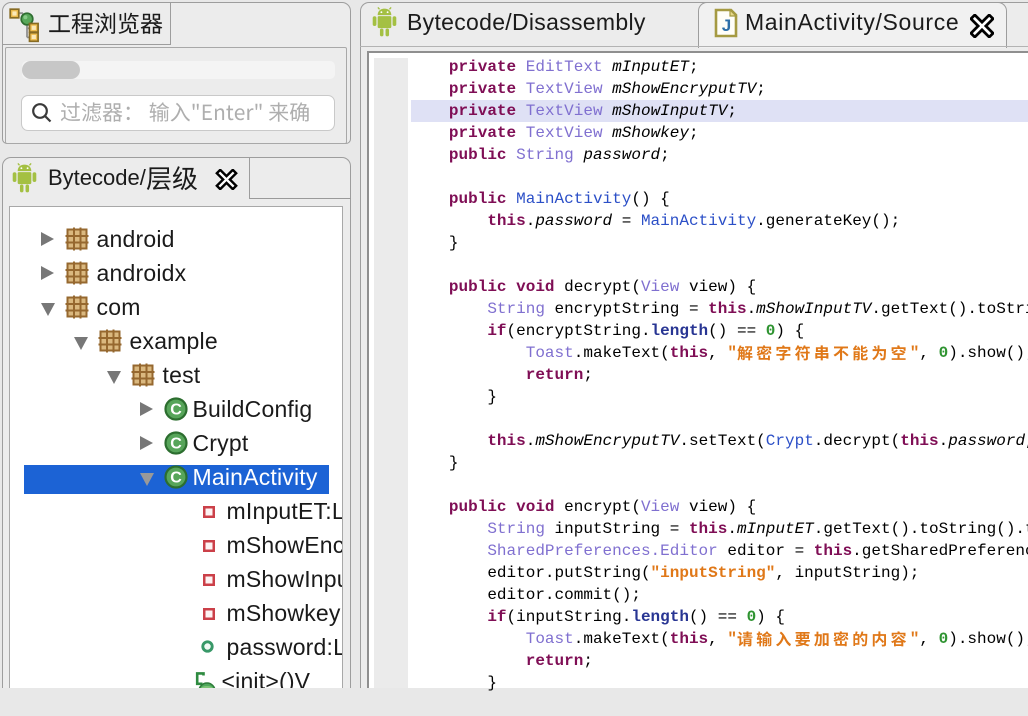  What do you see at coordinates (726, 25) in the screenshot?
I see `svg-text: J` at bounding box center [726, 25].